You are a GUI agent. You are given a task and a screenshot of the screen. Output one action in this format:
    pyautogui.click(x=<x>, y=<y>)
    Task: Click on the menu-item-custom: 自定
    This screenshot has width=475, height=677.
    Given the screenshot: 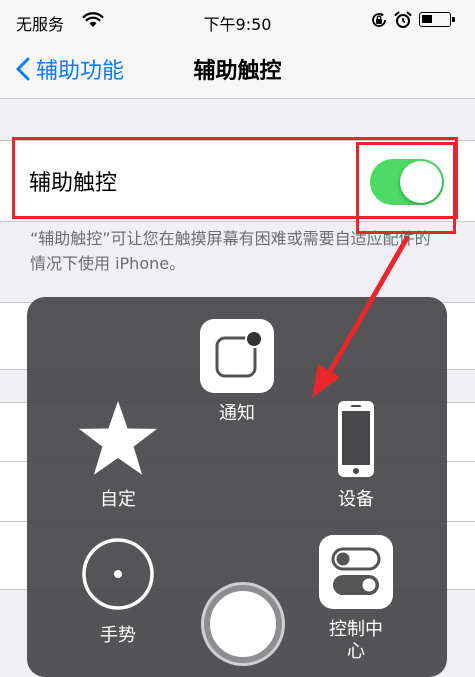 What is the action you would take?
    pyautogui.click(x=118, y=455)
    